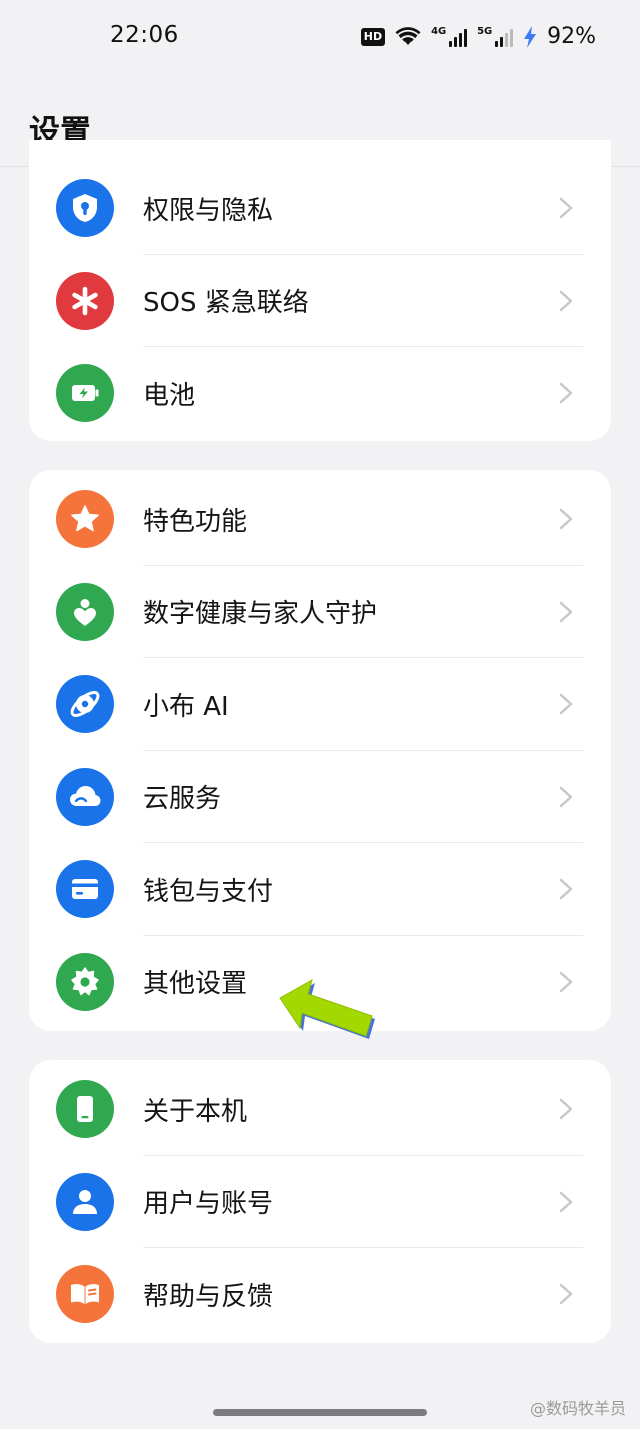 The height and width of the screenshot is (1429, 640). I want to click on settings-item-label: 权限与隐私, so click(208, 210).